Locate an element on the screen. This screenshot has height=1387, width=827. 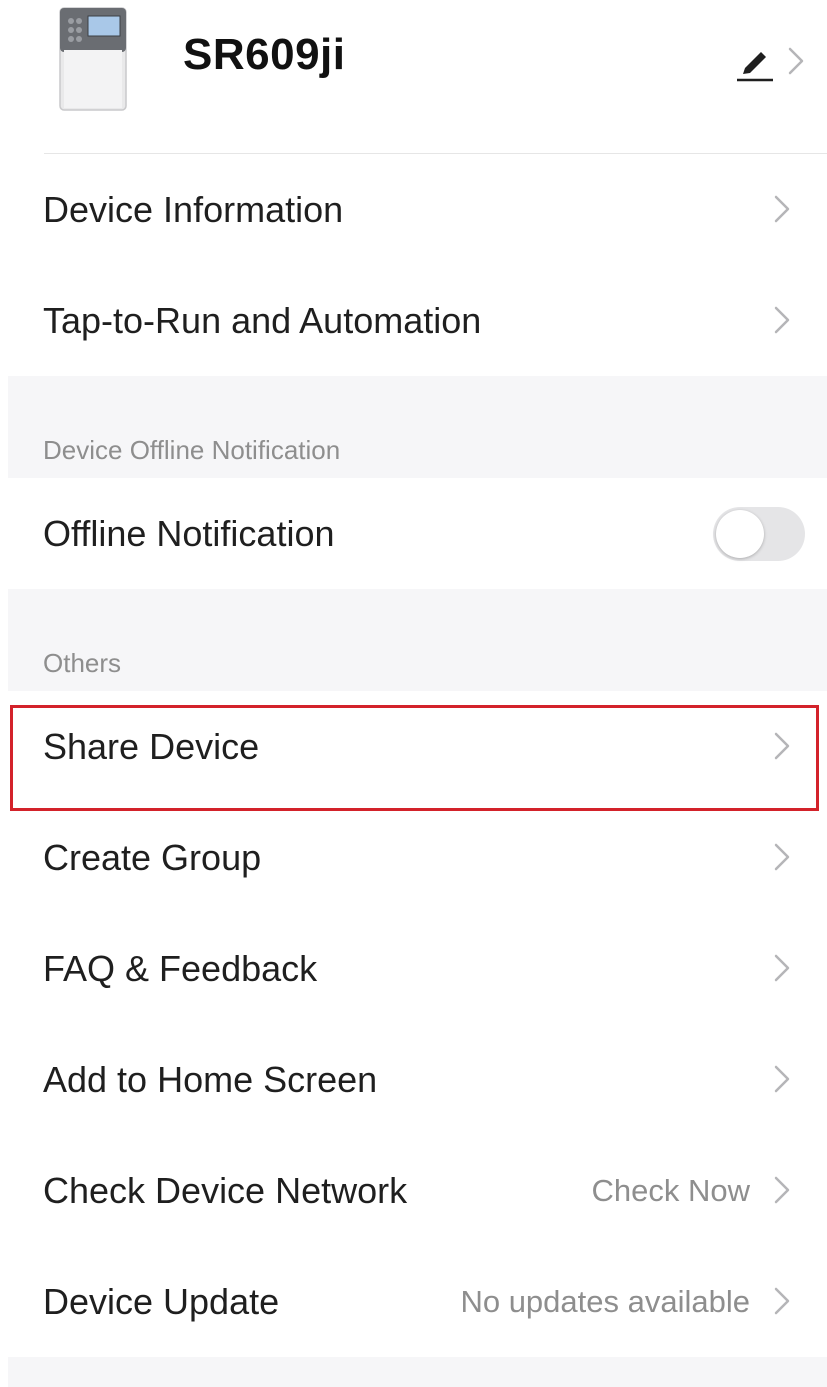
row-label: Create Group is located at coordinates (152, 857).